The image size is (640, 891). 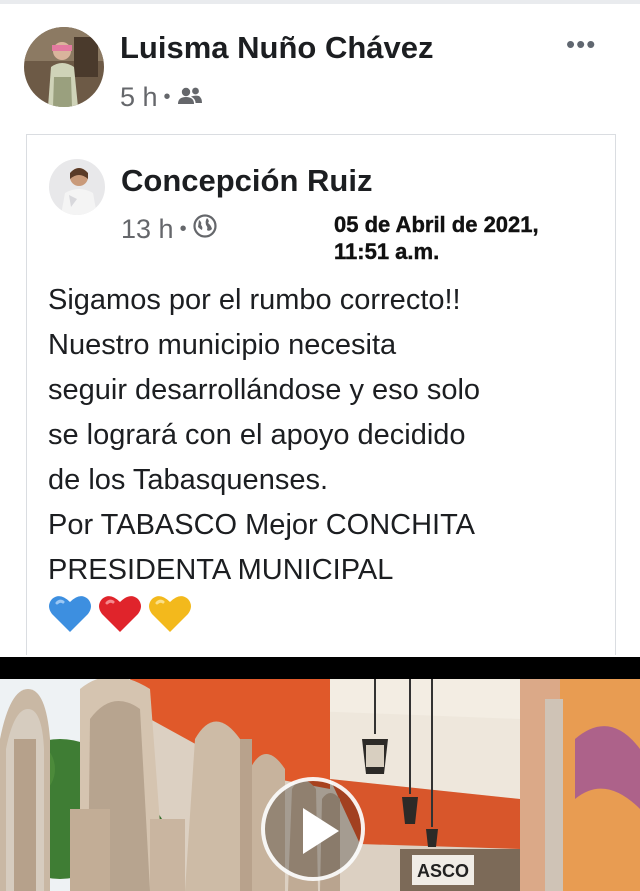 What do you see at coordinates (442, 871) in the screenshot?
I see `sign-text: ASCO` at bounding box center [442, 871].